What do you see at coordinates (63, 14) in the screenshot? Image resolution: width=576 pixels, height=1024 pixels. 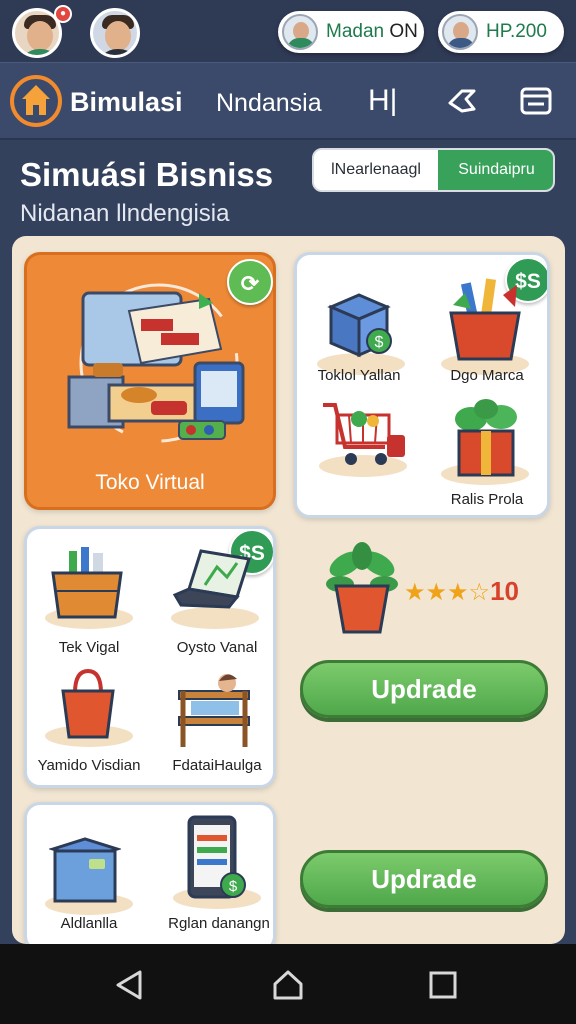 I see `notification-badge: ●` at bounding box center [63, 14].